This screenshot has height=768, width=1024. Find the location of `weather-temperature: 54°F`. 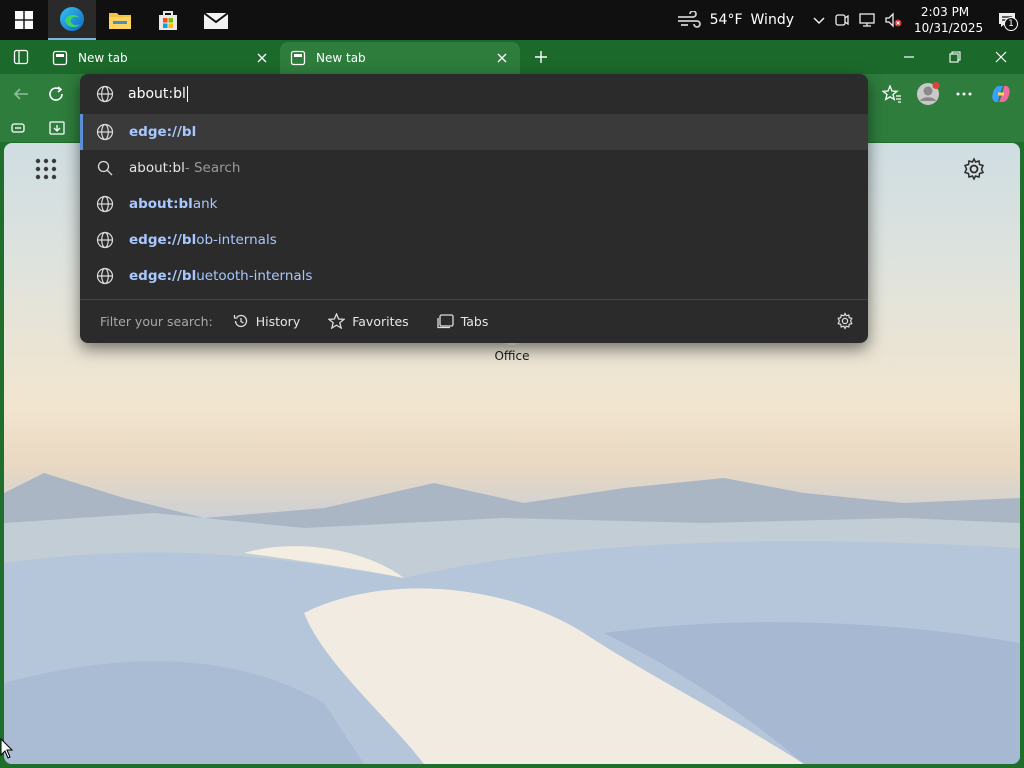

weather-temperature: 54°F is located at coordinates (726, 20).